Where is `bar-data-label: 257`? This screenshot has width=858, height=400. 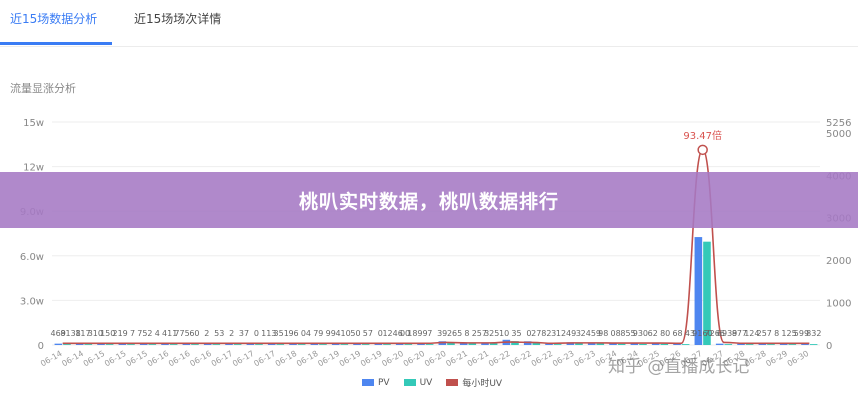 bar-data-label: 257 is located at coordinates (764, 333).